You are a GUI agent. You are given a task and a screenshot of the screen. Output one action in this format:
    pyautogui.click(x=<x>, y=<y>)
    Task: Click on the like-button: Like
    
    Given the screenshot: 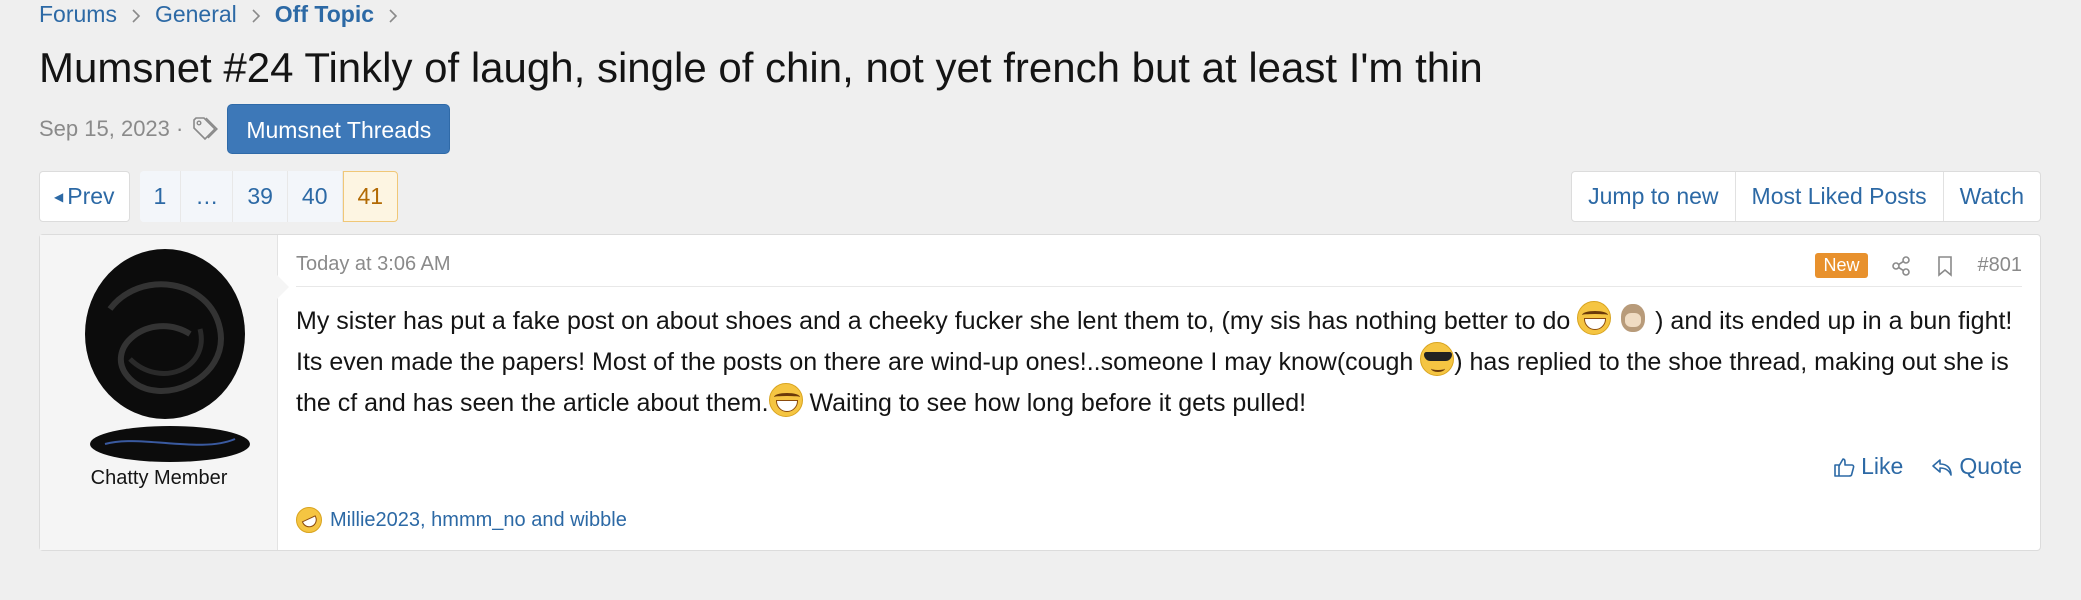 What is the action you would take?
    pyautogui.click(x=1868, y=466)
    